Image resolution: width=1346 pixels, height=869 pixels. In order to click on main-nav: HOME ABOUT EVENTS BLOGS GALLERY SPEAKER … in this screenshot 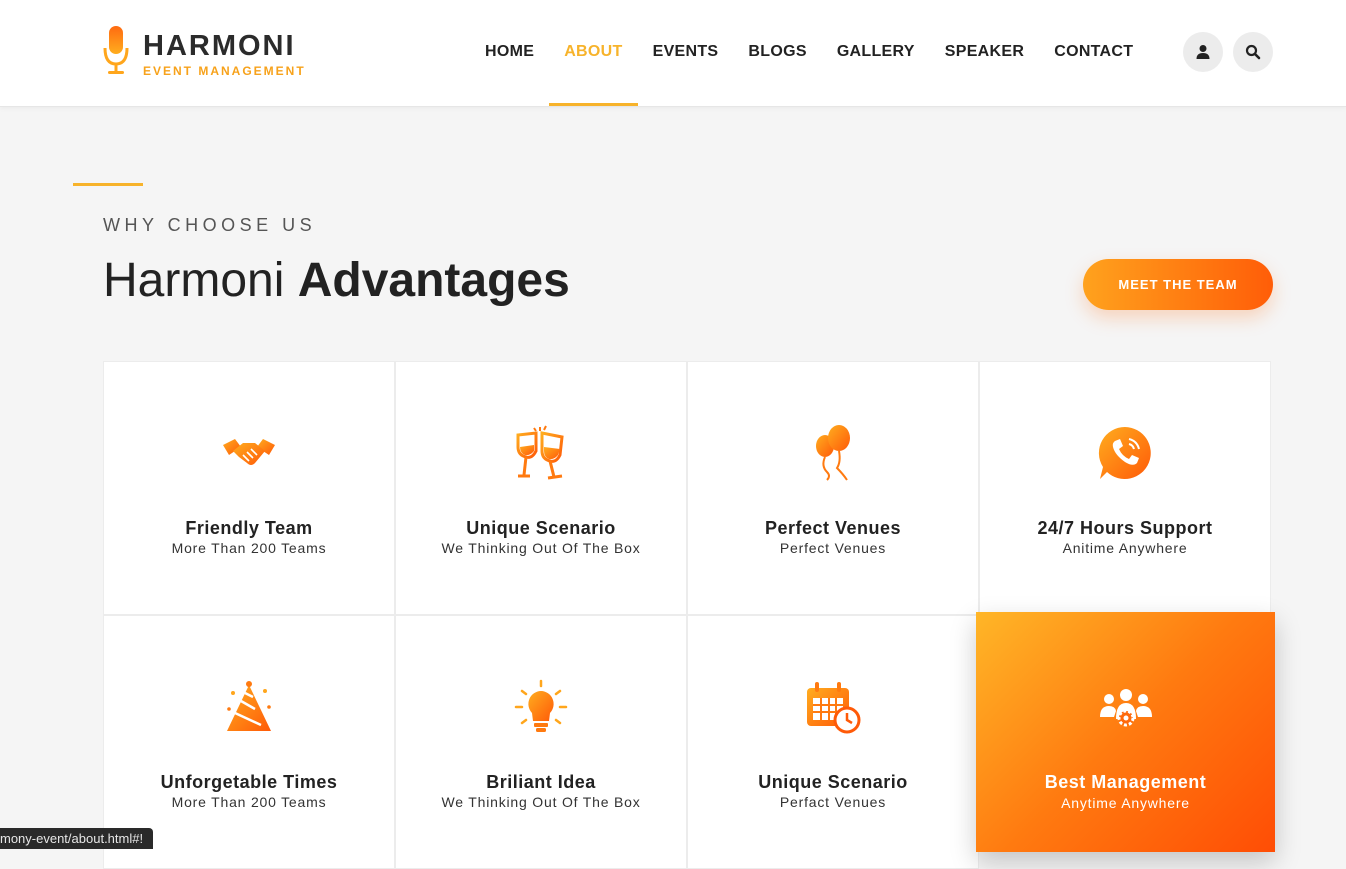, I will do `click(809, 53)`.